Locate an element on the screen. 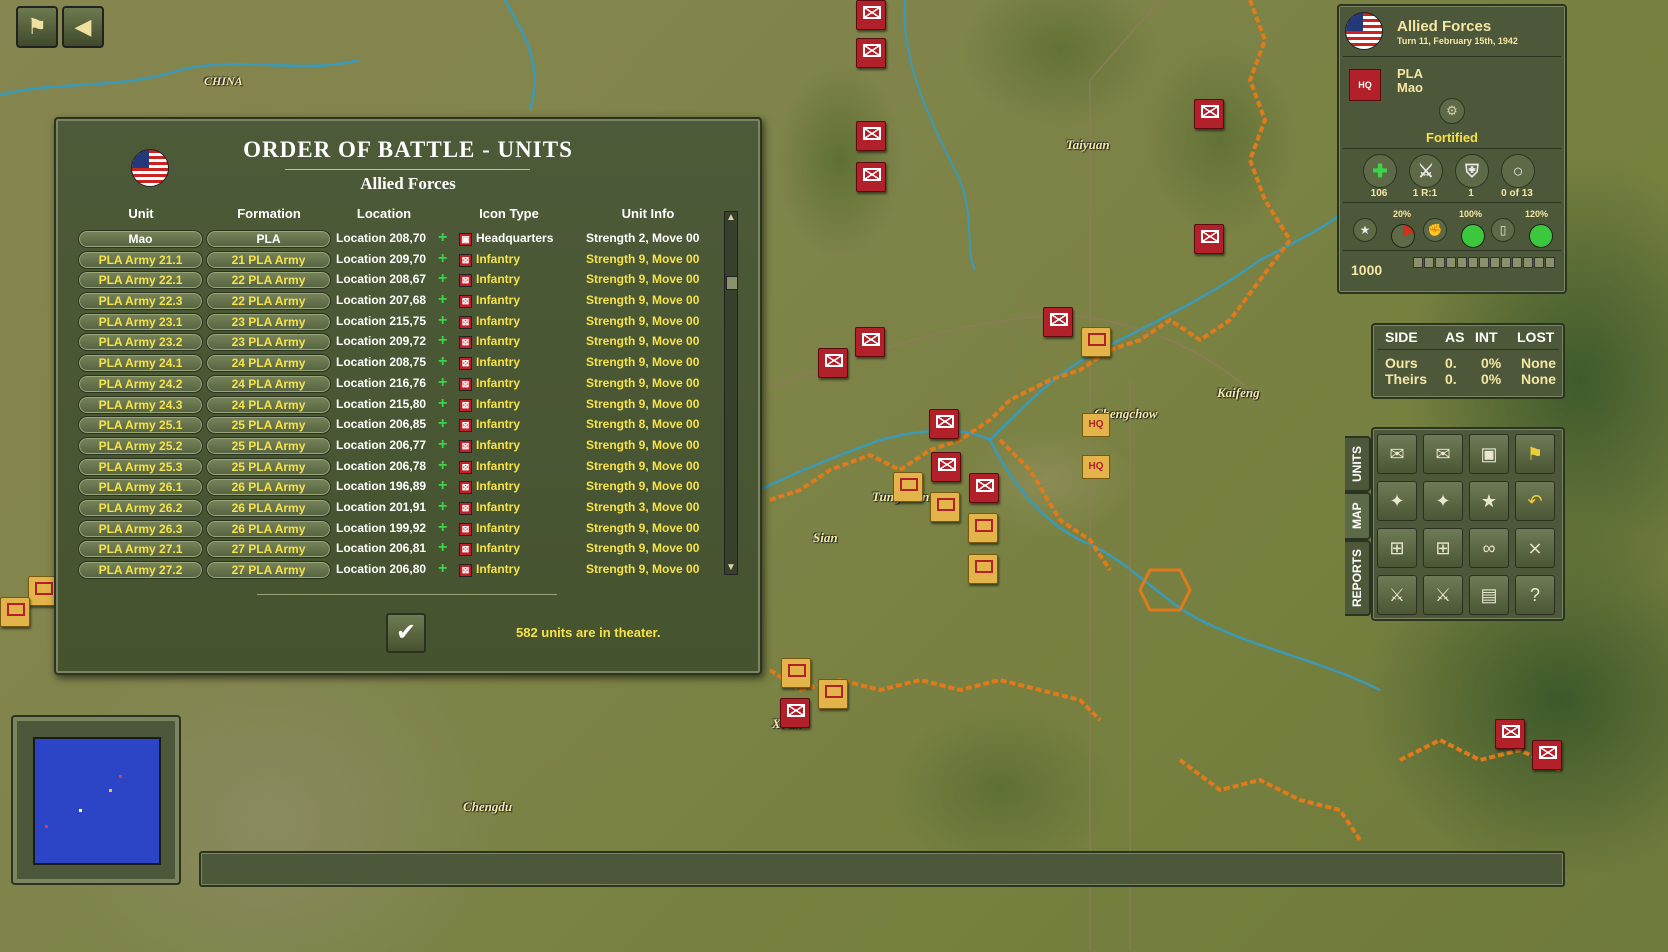  battle-log-icon: ⚔ is located at coordinates (1443, 595).